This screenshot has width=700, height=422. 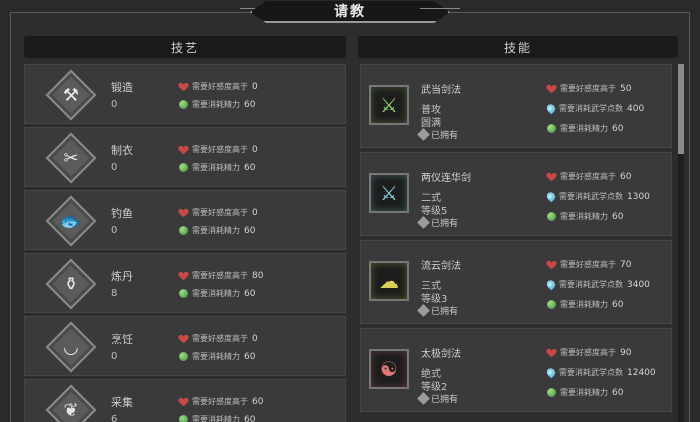 I want to click on craft-name: 烹饪, so click(x=122, y=339).